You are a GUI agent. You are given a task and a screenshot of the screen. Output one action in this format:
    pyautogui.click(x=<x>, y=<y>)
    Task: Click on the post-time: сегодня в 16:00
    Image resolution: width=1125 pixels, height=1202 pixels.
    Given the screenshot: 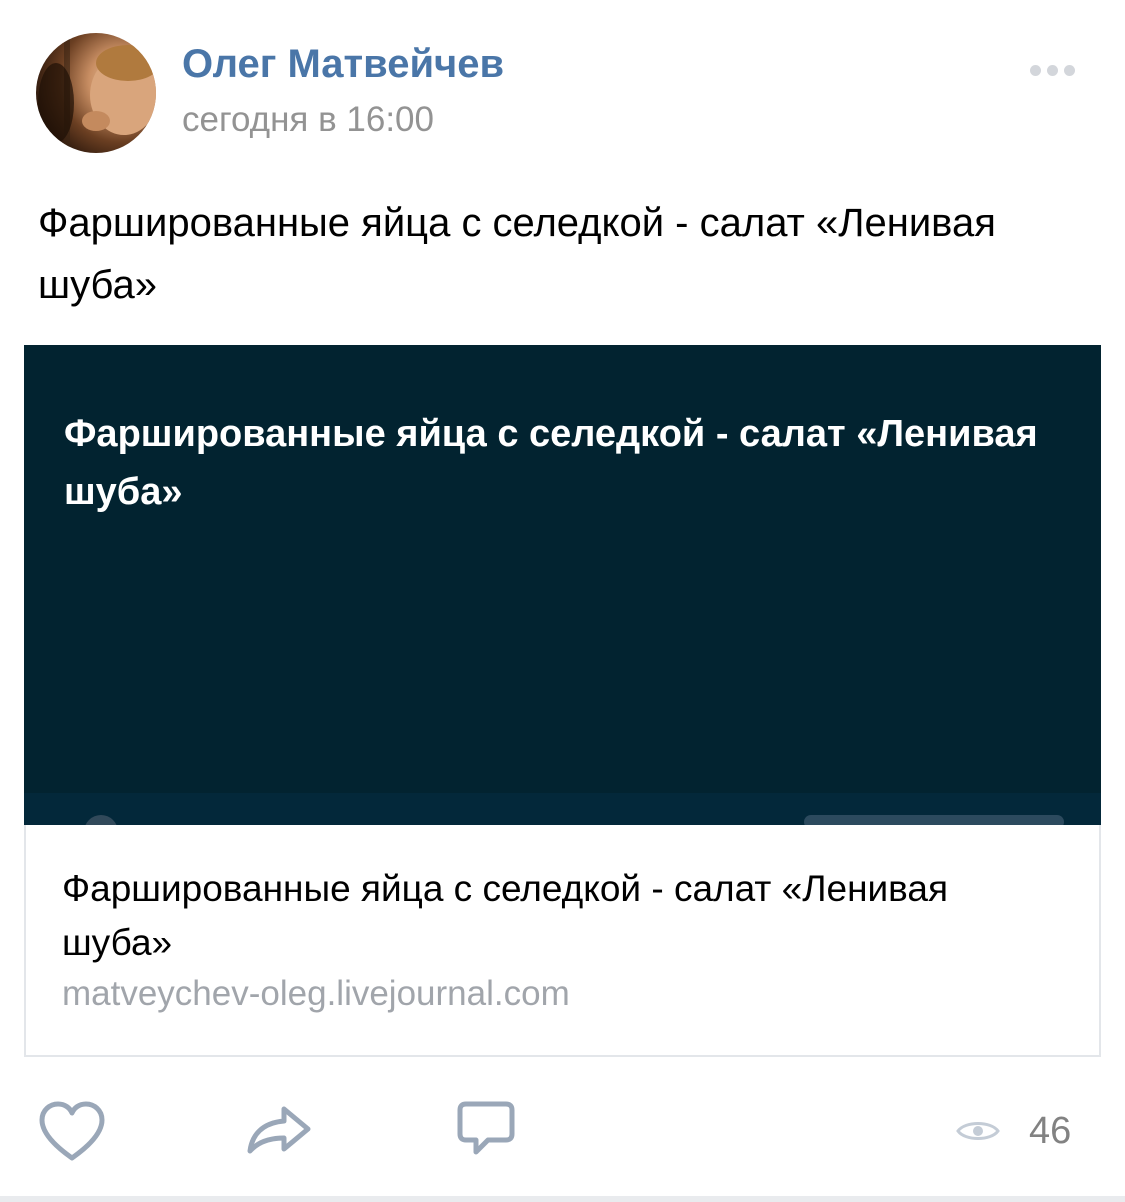 What is the action you would take?
    pyautogui.click(x=308, y=120)
    